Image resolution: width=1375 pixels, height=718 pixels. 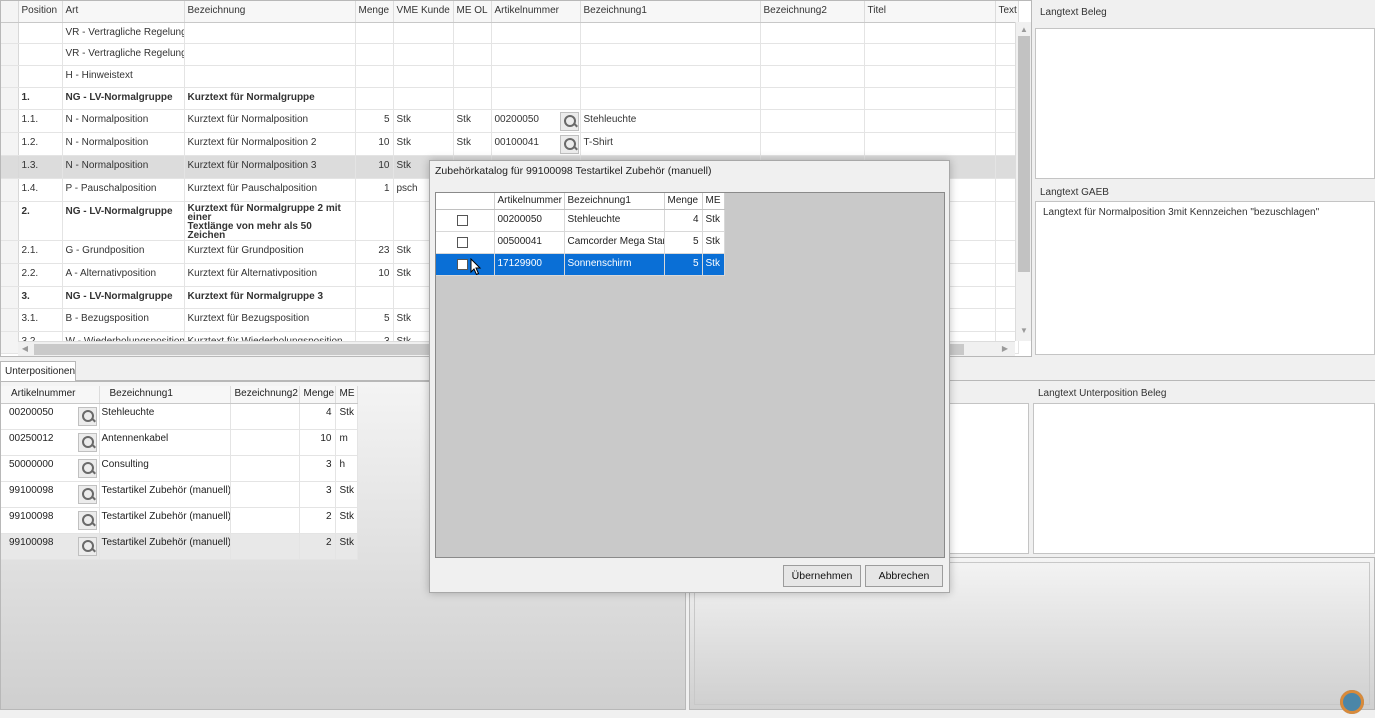 I want to click on positions-vertical-scrollbar: ▲ ▼, so click(x=1023, y=181).